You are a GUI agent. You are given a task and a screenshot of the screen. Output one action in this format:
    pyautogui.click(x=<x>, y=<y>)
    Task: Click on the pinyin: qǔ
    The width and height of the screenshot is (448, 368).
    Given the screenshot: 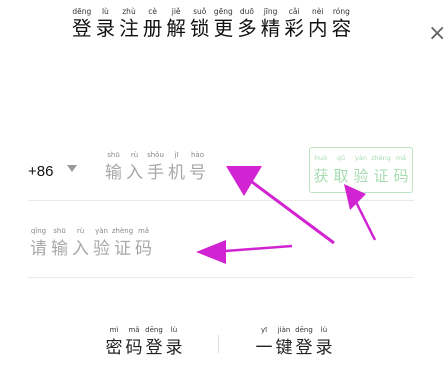 What is the action you would take?
    pyautogui.click(x=341, y=157)
    